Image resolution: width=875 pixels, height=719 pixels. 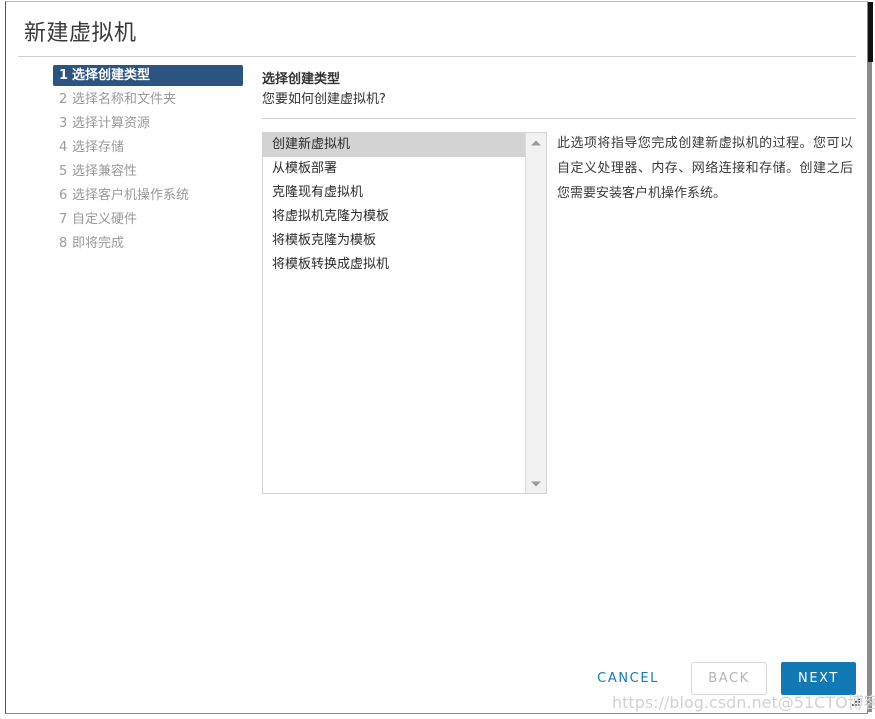 I want to click on sidebar-item-step-1: 1 选择创建类型, so click(x=148, y=75).